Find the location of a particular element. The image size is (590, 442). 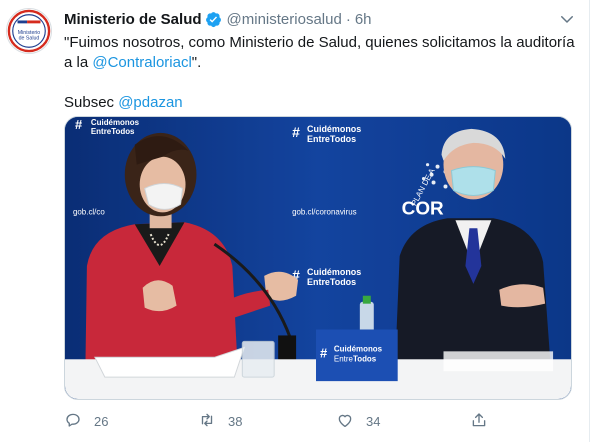

retweet-icon is located at coordinates (213, 421).